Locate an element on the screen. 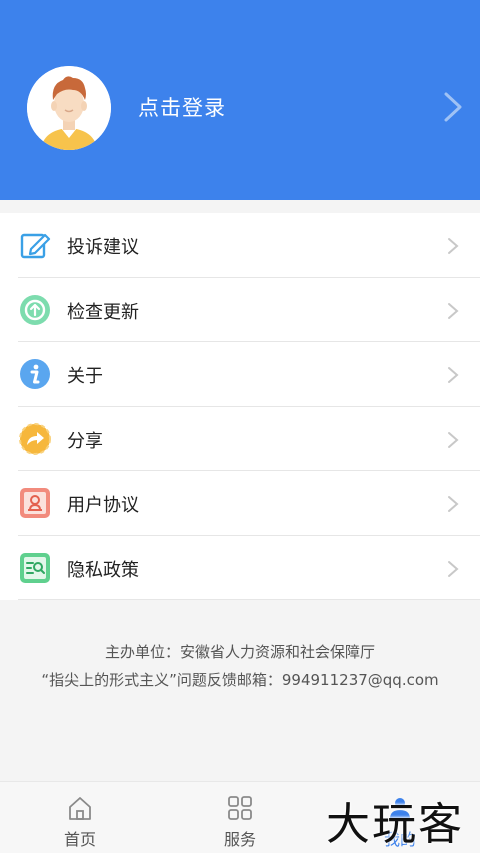 Image resolution: width=480 pixels, height=853 pixels. feedback-email-text: “指尖上的形式主义”问题反馈邮箱：994911237@qq.com is located at coordinates (240, 680).